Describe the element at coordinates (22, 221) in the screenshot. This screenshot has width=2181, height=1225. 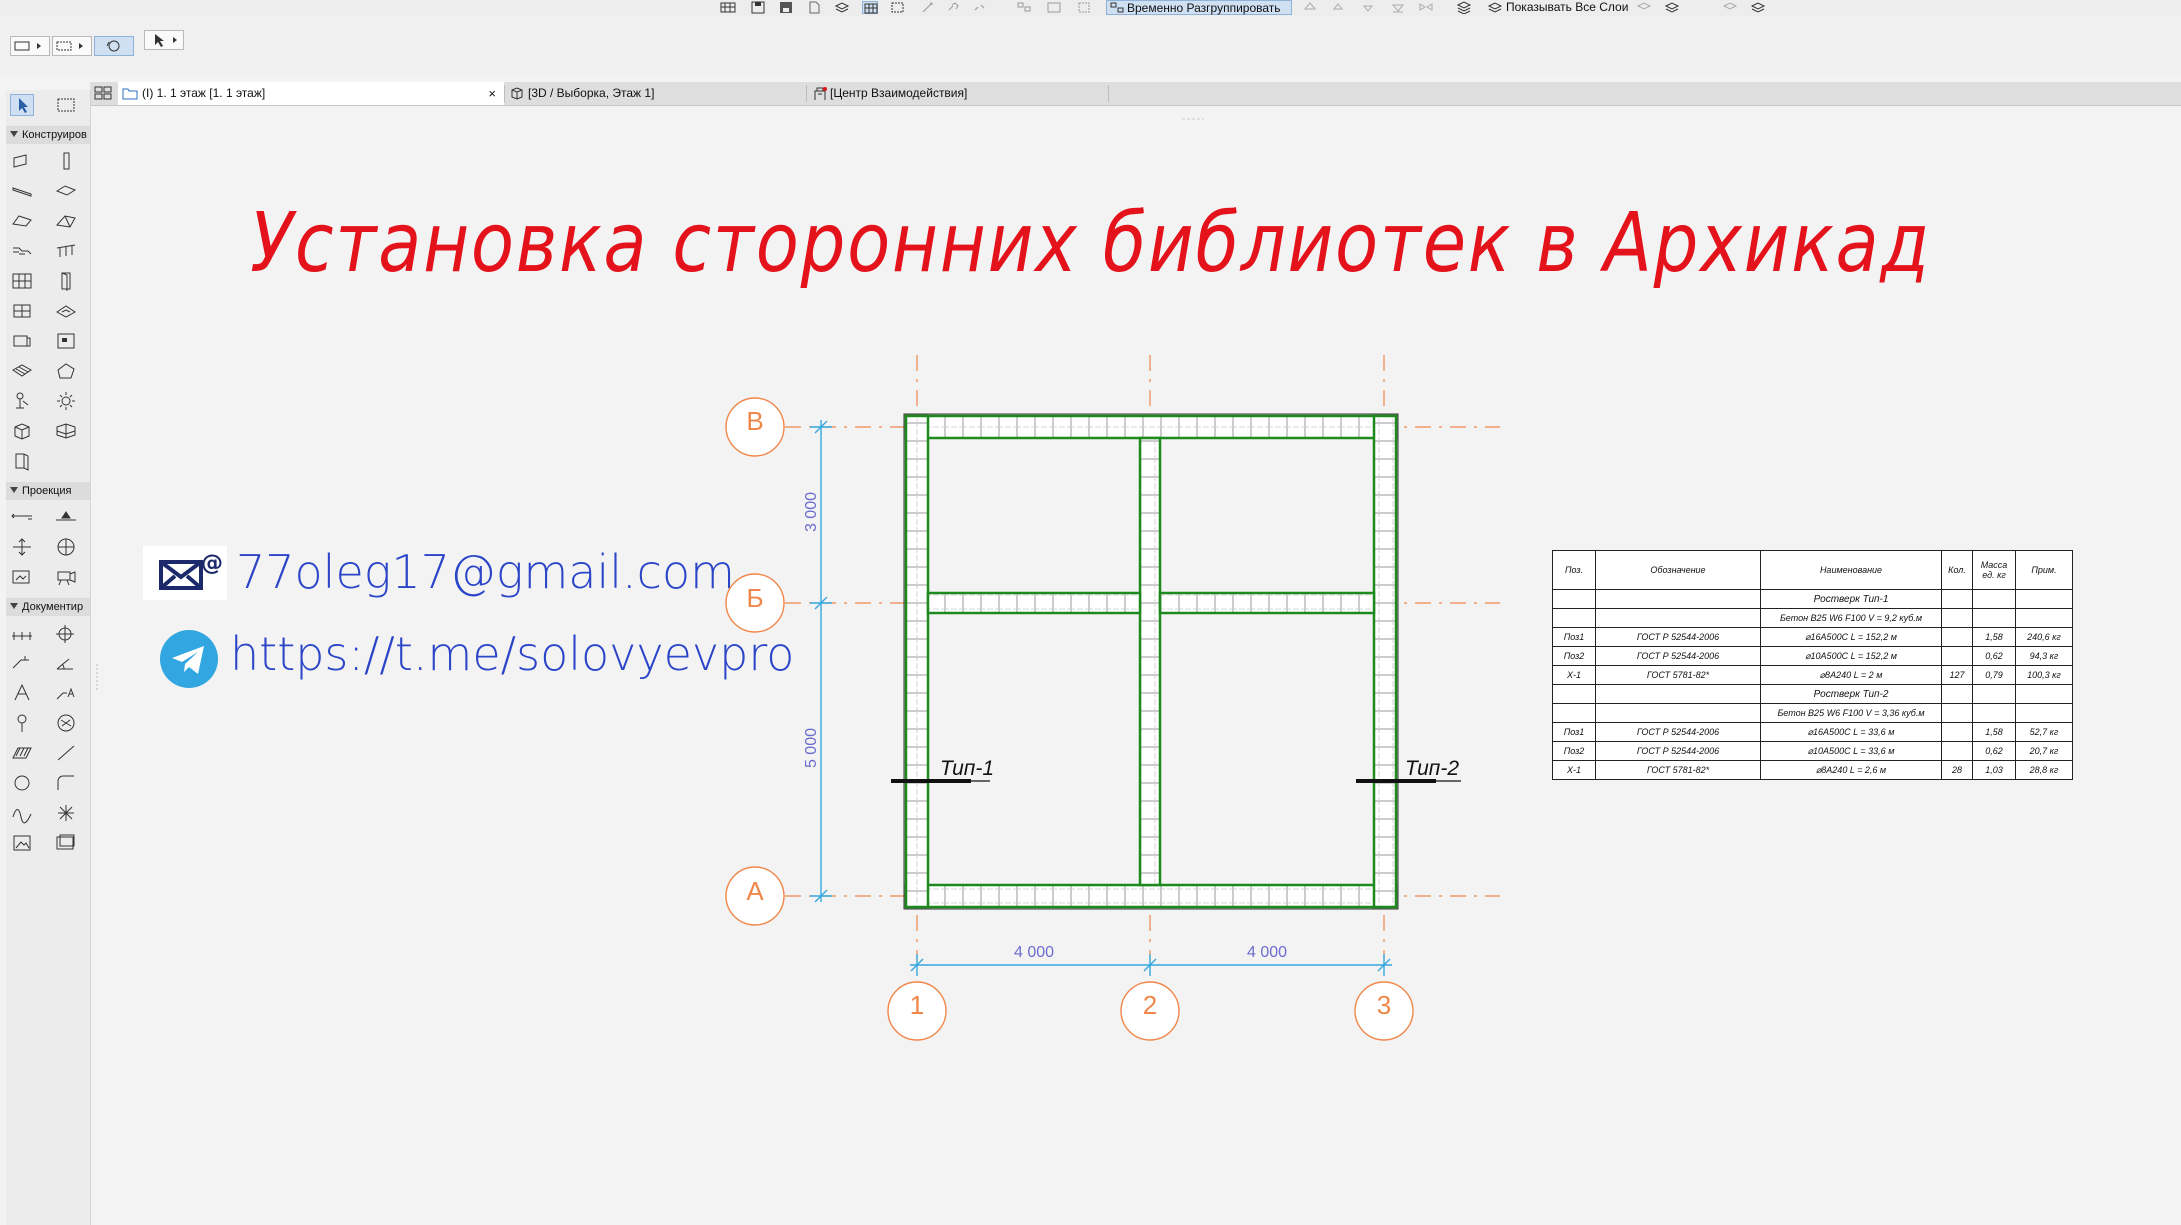
I see `roof-tool-icon` at that location.